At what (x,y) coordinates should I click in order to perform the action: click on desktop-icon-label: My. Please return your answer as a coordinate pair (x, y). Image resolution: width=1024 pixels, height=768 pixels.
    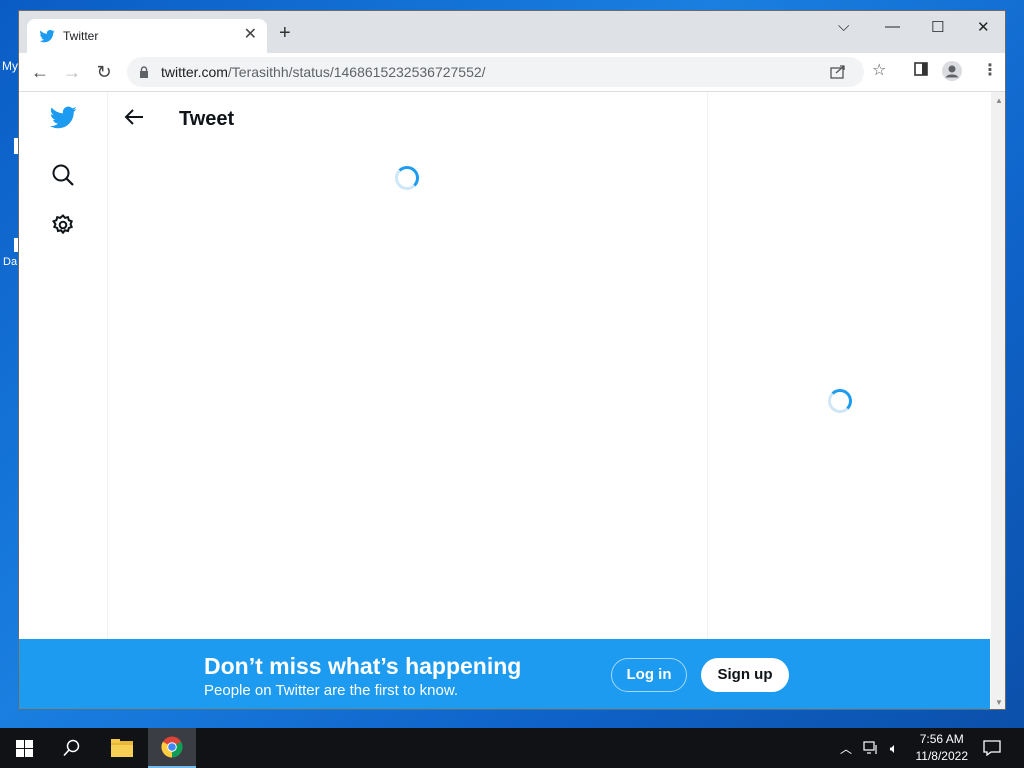
    Looking at the image, I should click on (10, 66).